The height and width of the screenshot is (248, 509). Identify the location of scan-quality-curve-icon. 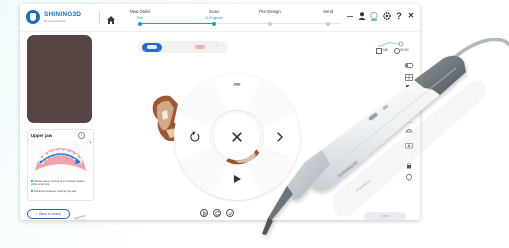
(391, 41).